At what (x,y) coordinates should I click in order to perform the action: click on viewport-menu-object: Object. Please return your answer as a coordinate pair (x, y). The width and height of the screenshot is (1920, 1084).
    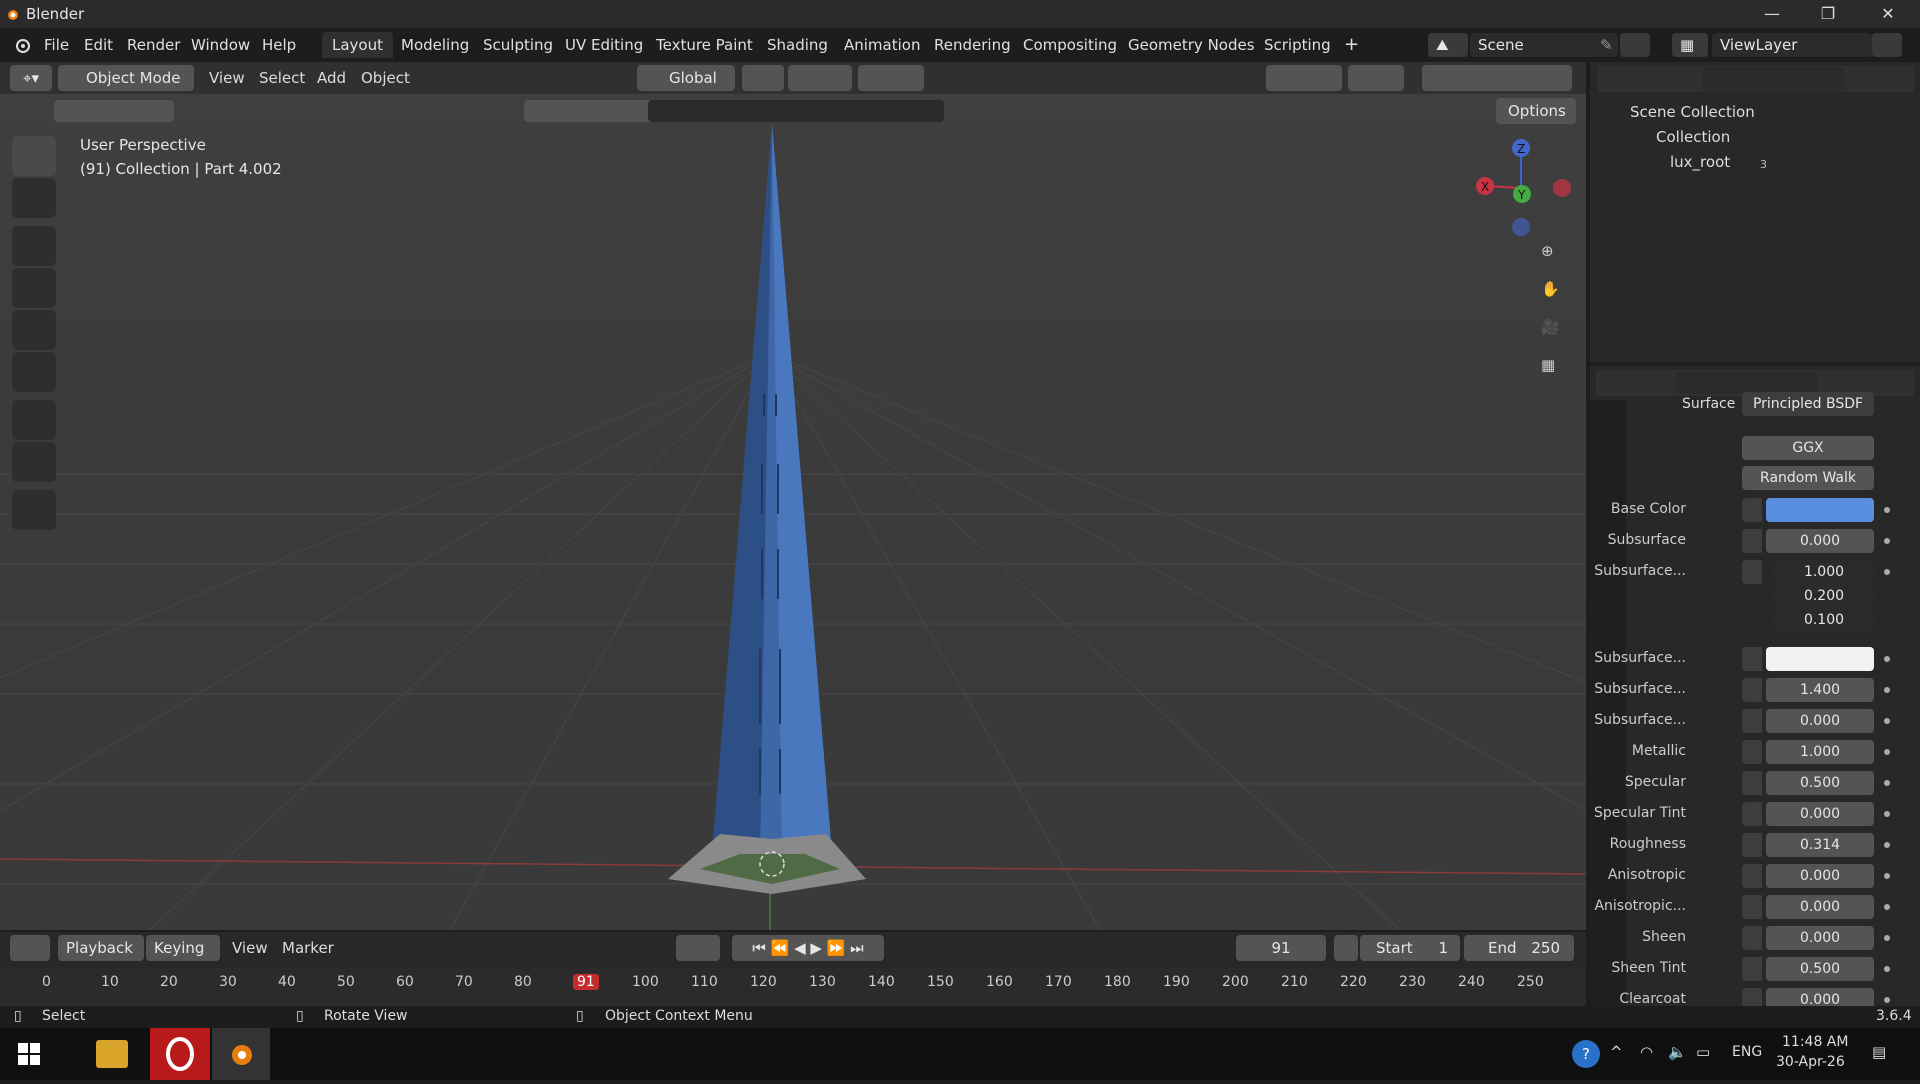
    Looking at the image, I should click on (385, 78).